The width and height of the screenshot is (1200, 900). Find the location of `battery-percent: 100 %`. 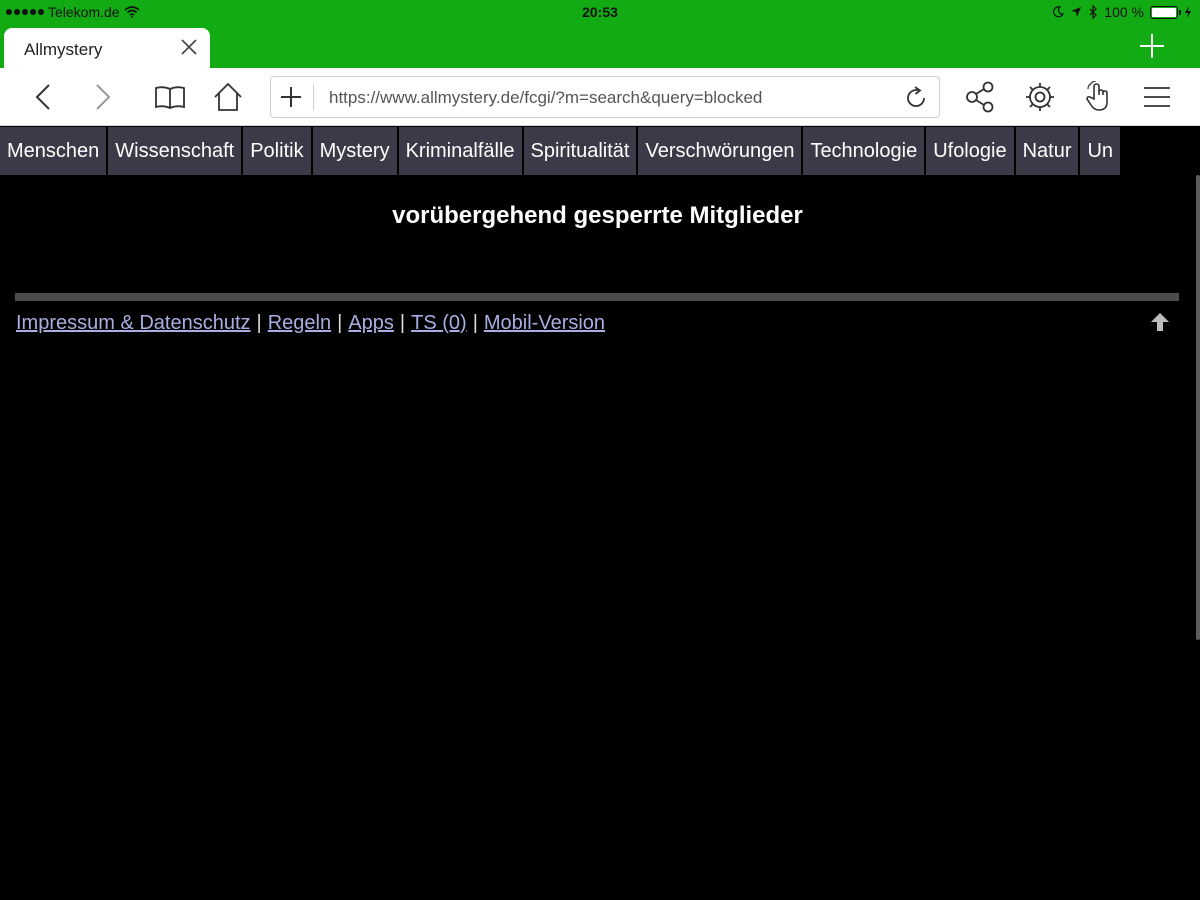

battery-percent: 100 % is located at coordinates (1124, 12).